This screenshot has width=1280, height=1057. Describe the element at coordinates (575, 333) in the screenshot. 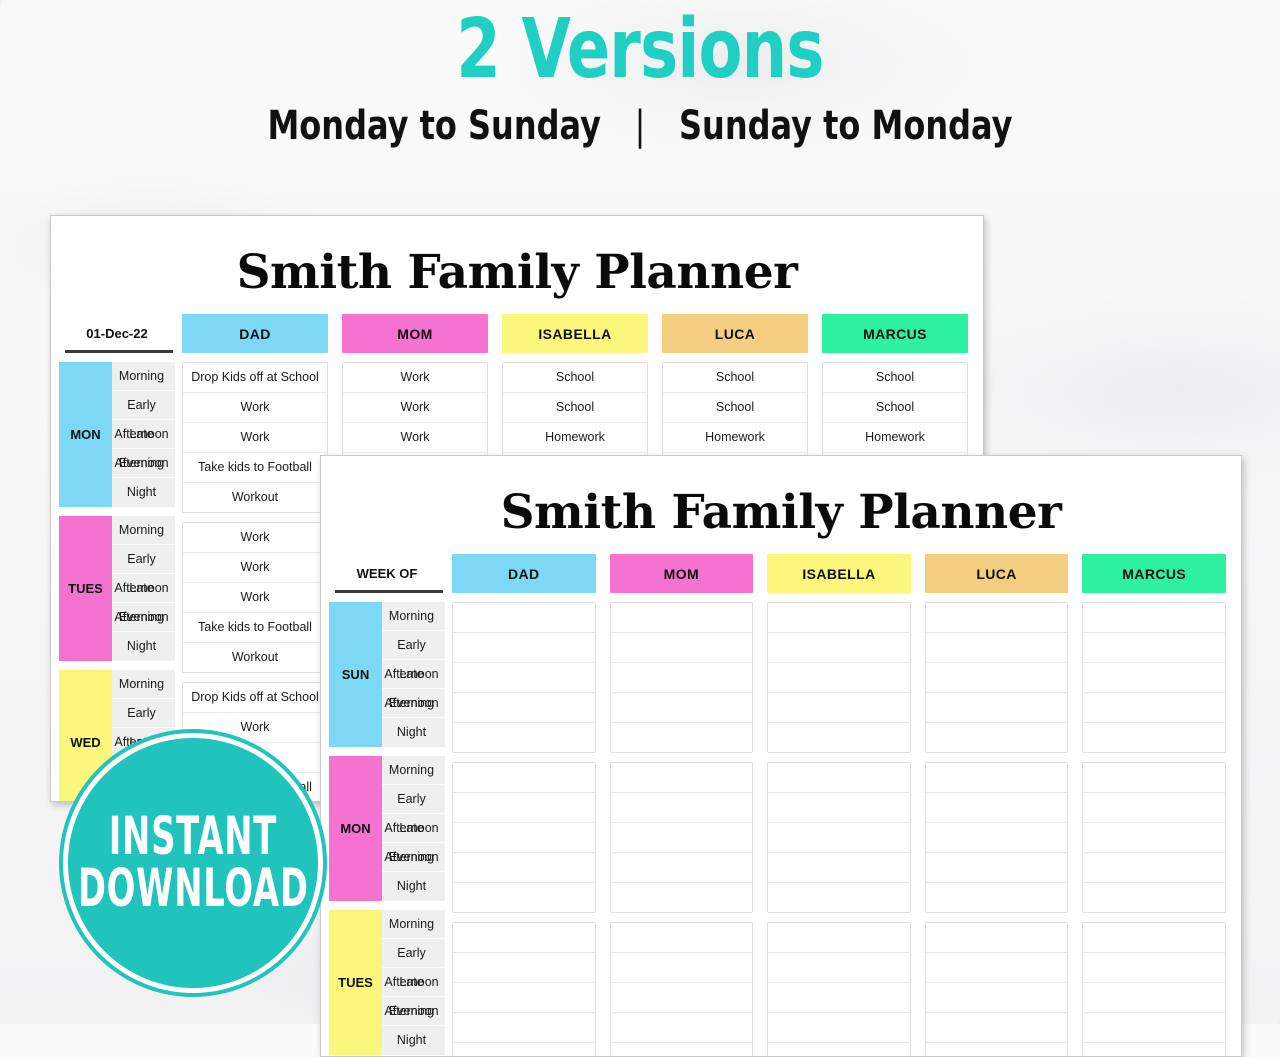

I see `member-header-isabella: ISABELLA` at that location.